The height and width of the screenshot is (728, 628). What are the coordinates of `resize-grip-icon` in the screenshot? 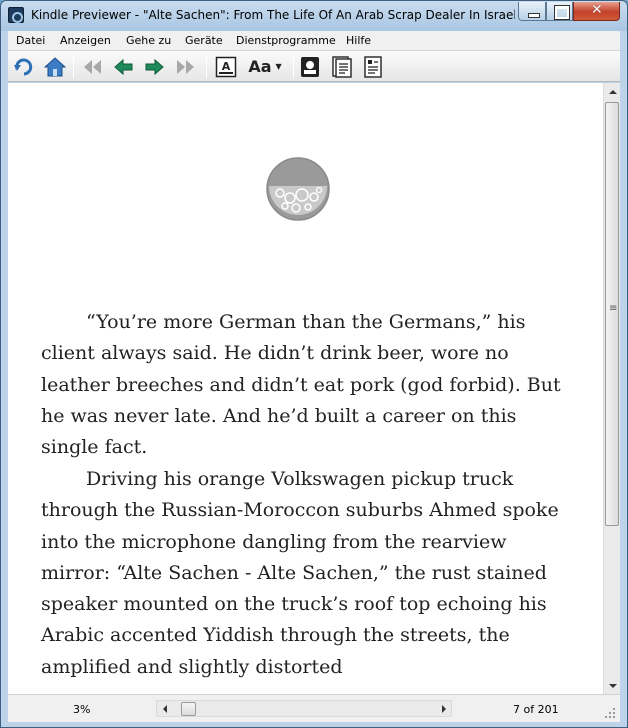 It's located at (610, 713).